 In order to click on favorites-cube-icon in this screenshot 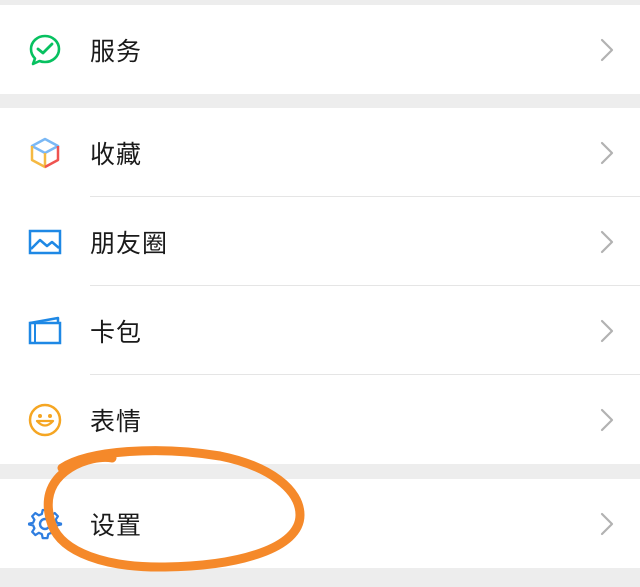, I will do `click(45, 153)`.